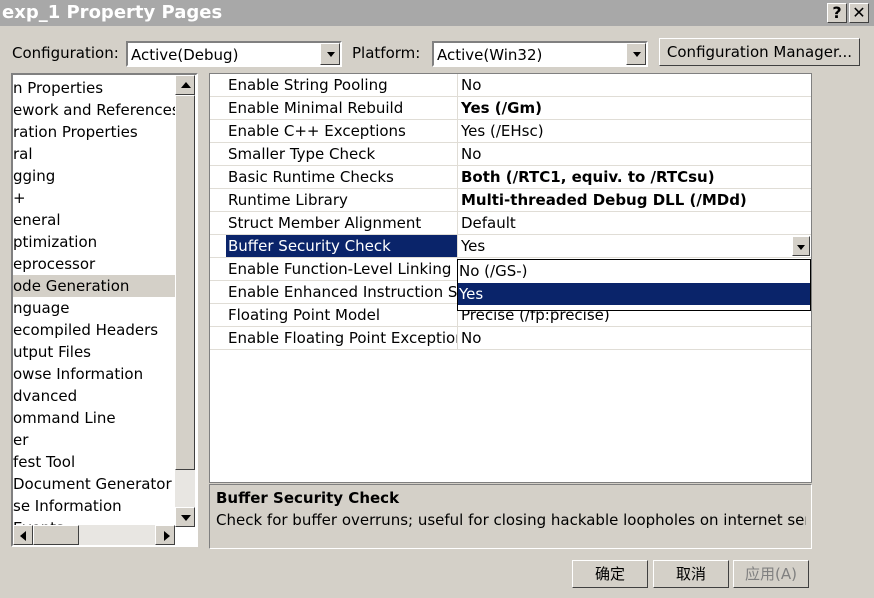 The image size is (874, 598). What do you see at coordinates (94, 506) in the screenshot?
I see `tree-item: se Information` at bounding box center [94, 506].